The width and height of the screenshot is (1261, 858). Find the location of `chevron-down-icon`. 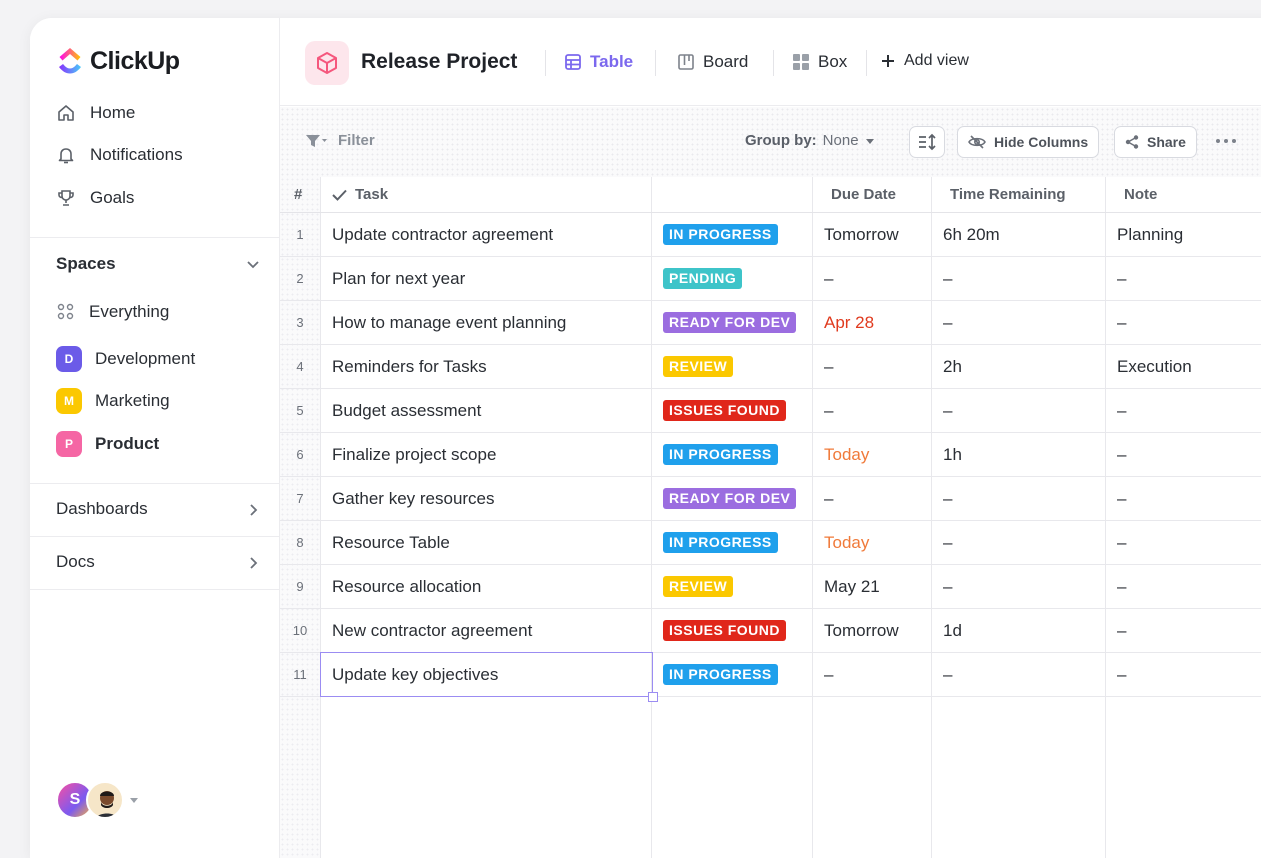

chevron-down-icon is located at coordinates (253, 264).